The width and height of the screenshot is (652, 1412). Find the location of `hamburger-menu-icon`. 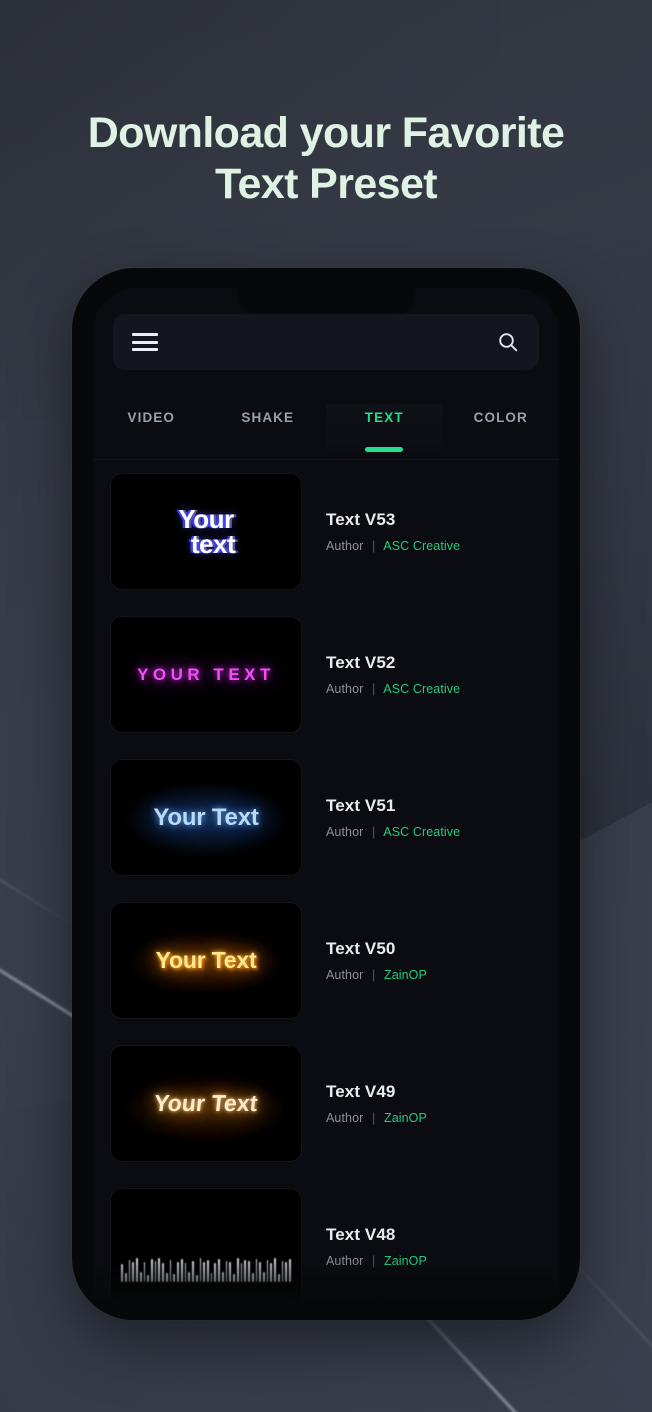

hamburger-menu-icon is located at coordinates (145, 342).